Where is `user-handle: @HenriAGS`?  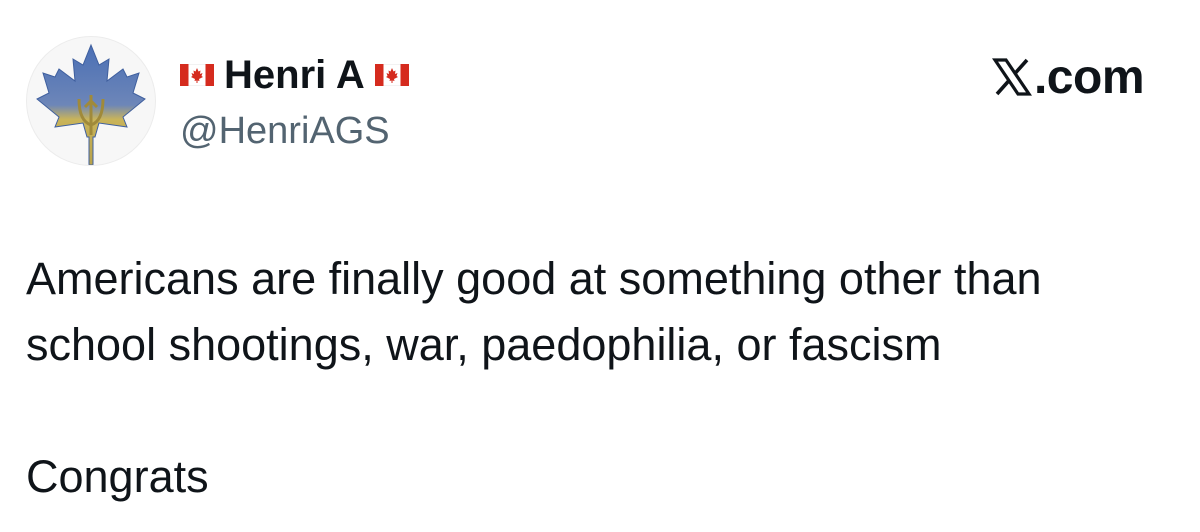
user-handle: @HenriAGS is located at coordinates (285, 131).